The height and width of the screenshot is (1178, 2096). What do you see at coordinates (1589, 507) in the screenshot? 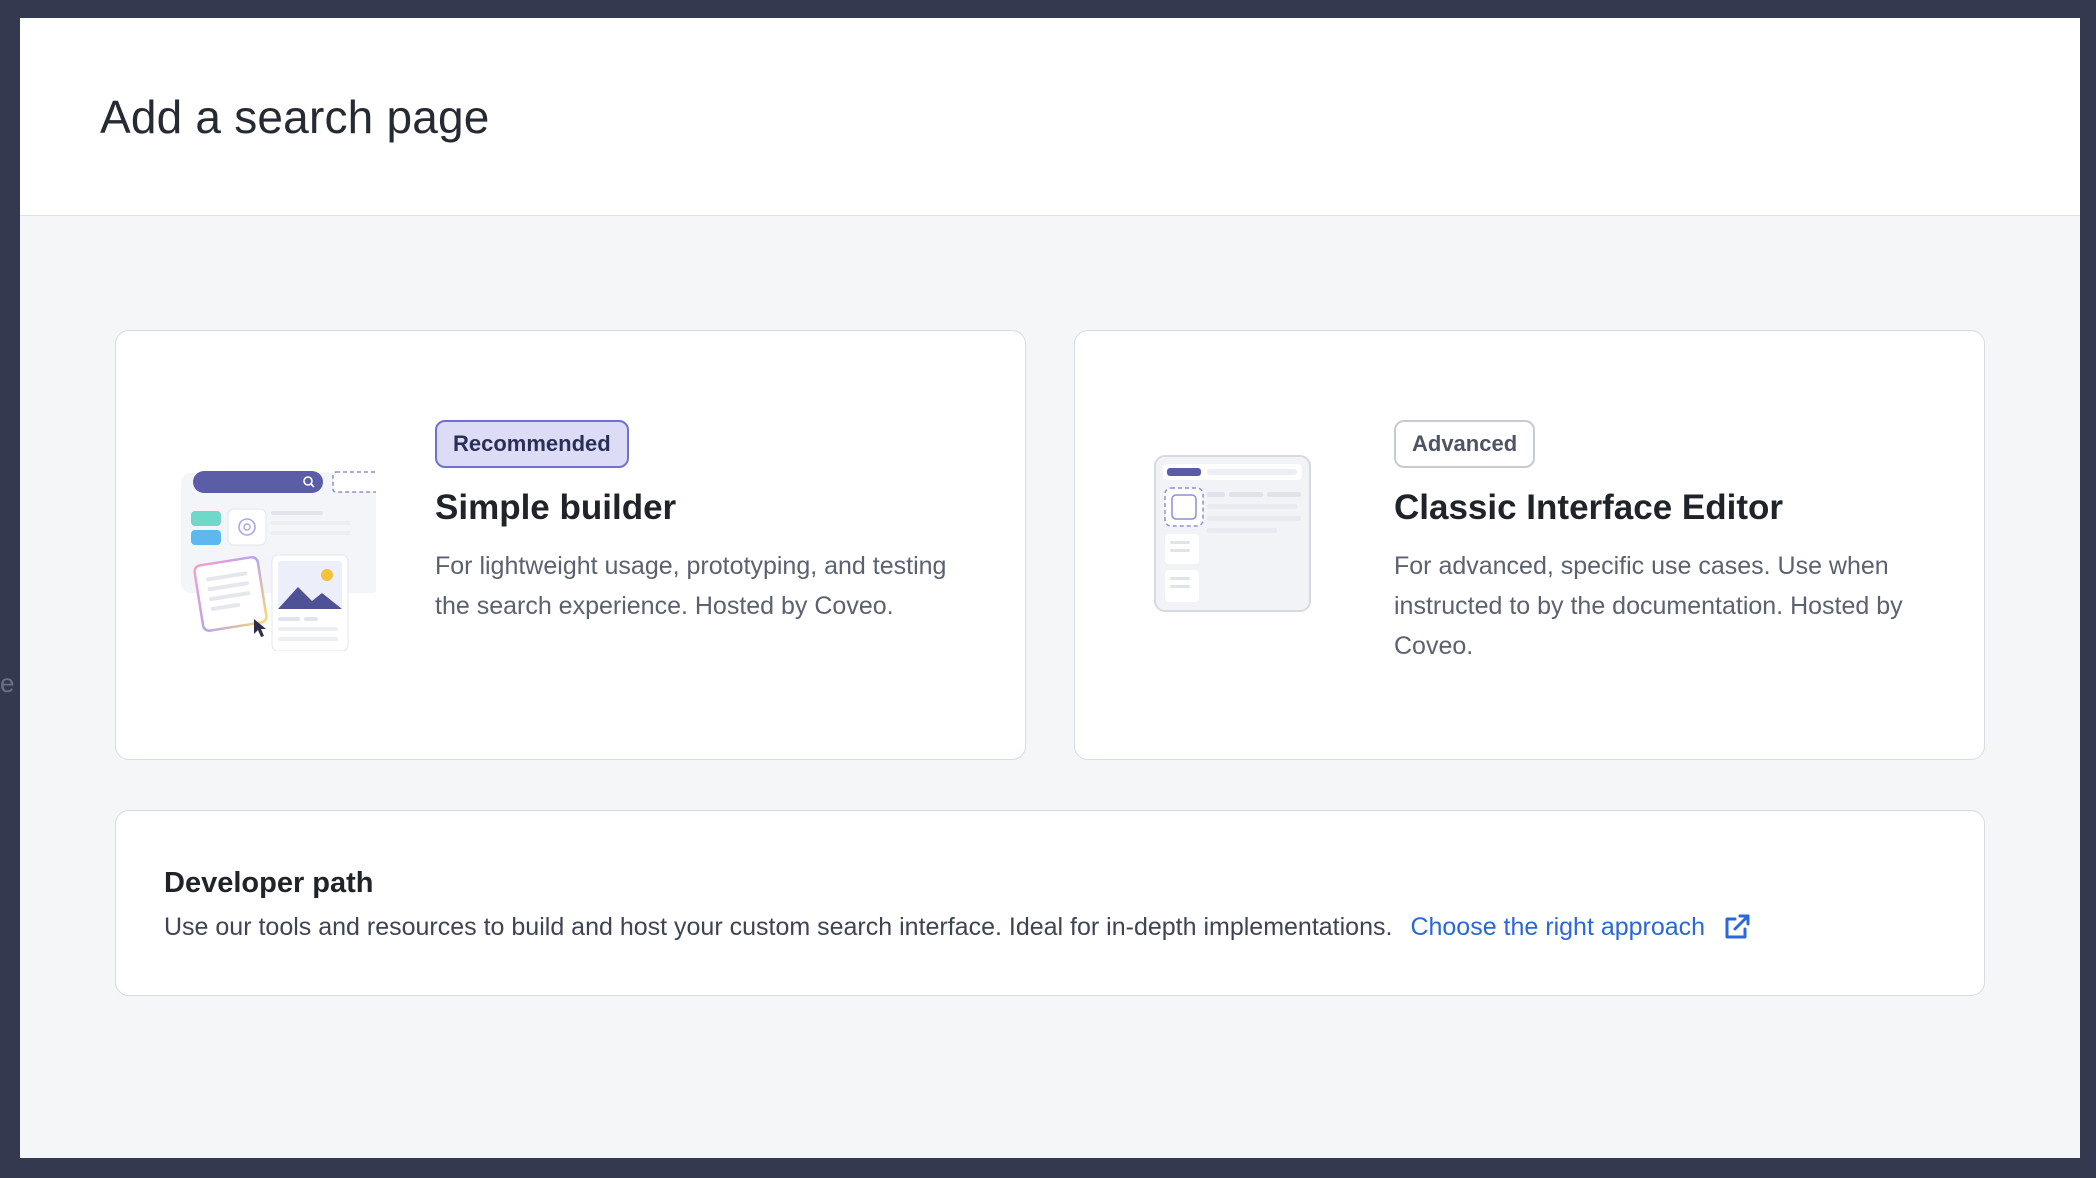
I see `classic-editor-title: Classic Interface Editor` at bounding box center [1589, 507].